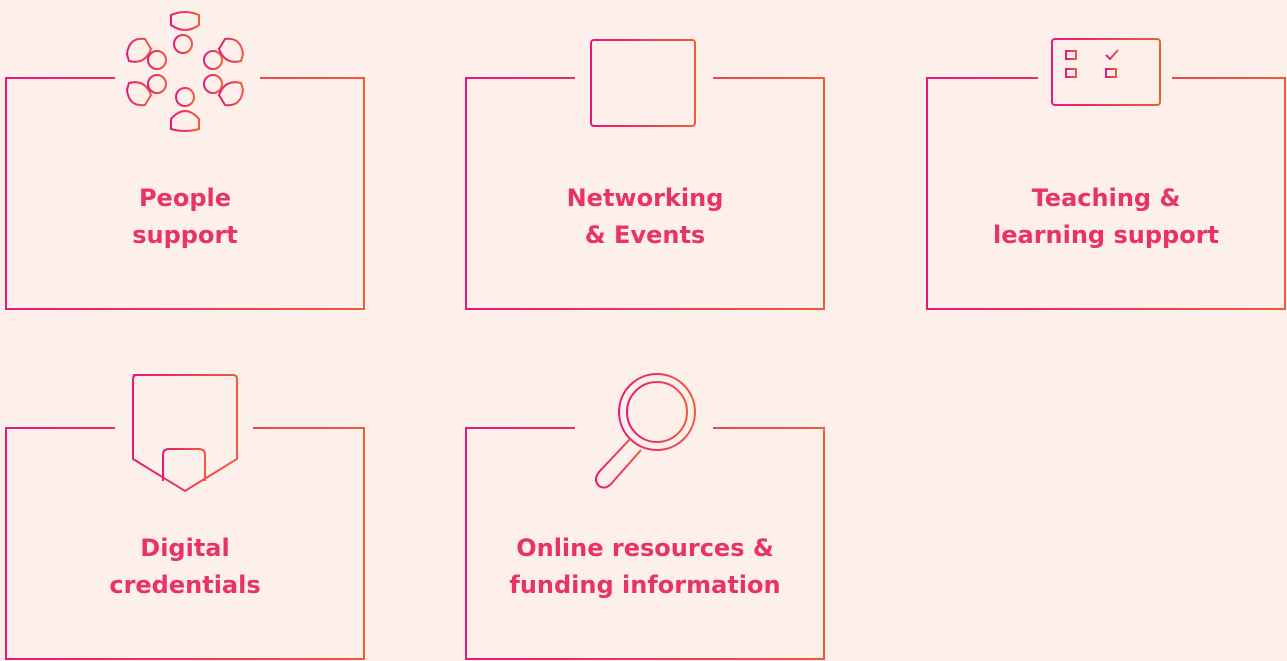  Describe the element at coordinates (1106, 217) in the screenshot. I see `card-label: Teaching & learning support` at that location.